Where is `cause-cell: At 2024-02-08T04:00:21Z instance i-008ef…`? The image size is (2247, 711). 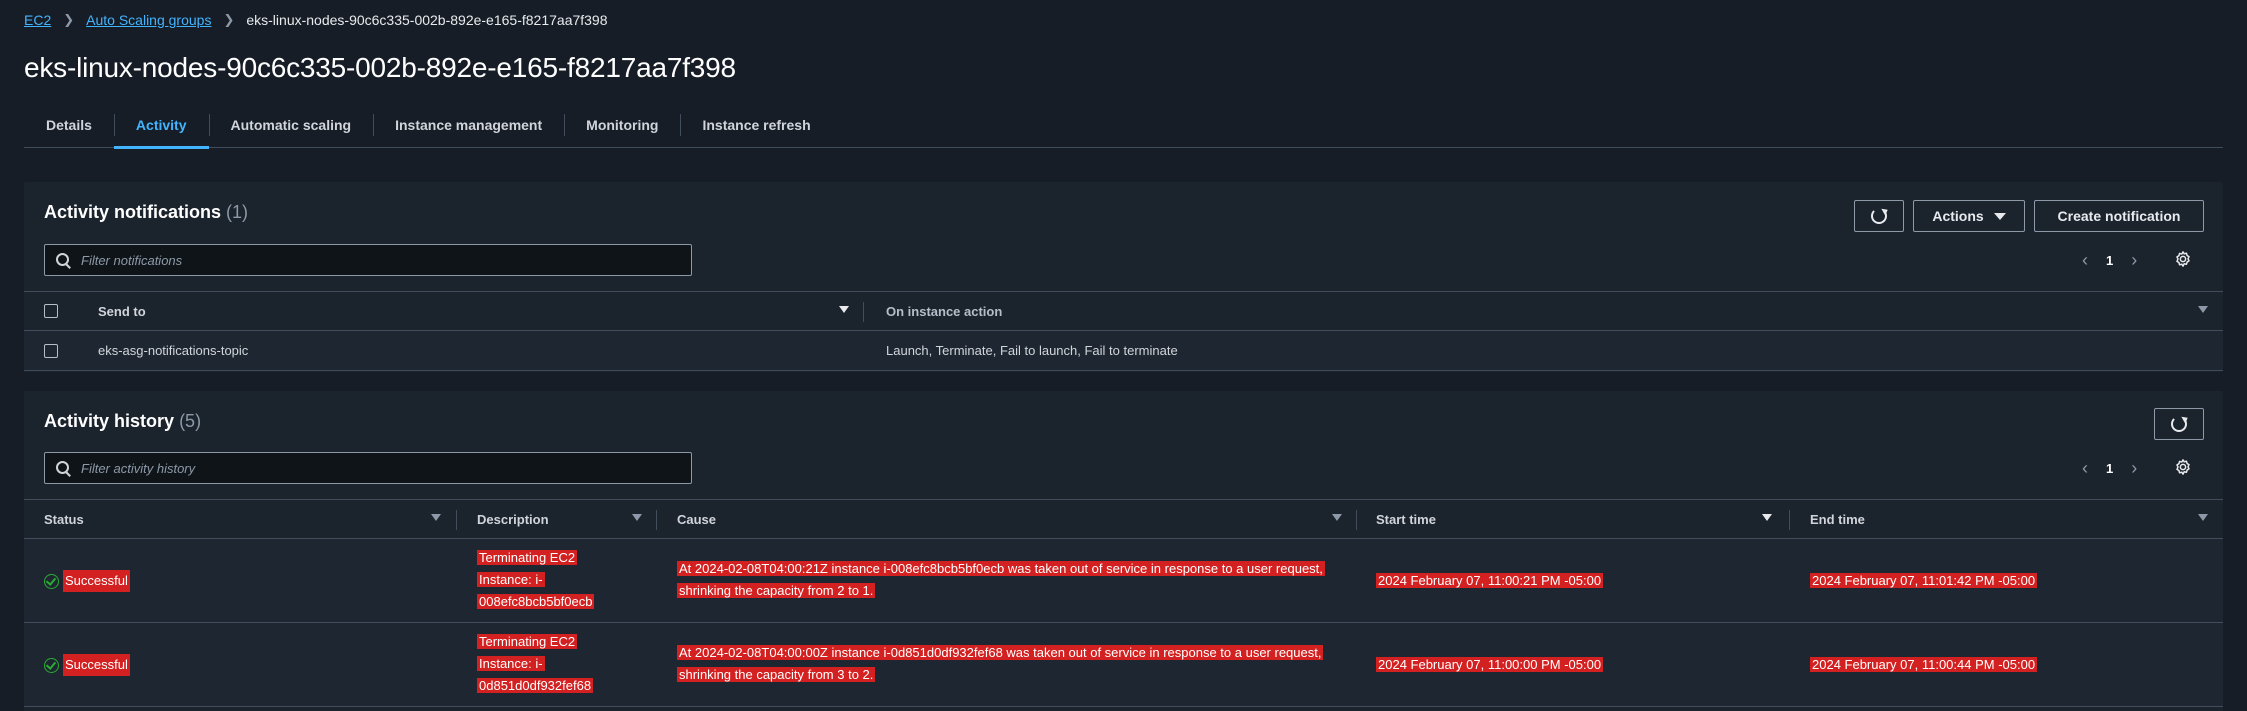 cause-cell: At 2024-02-08T04:00:21Z instance i-008ef… is located at coordinates (1001, 579).